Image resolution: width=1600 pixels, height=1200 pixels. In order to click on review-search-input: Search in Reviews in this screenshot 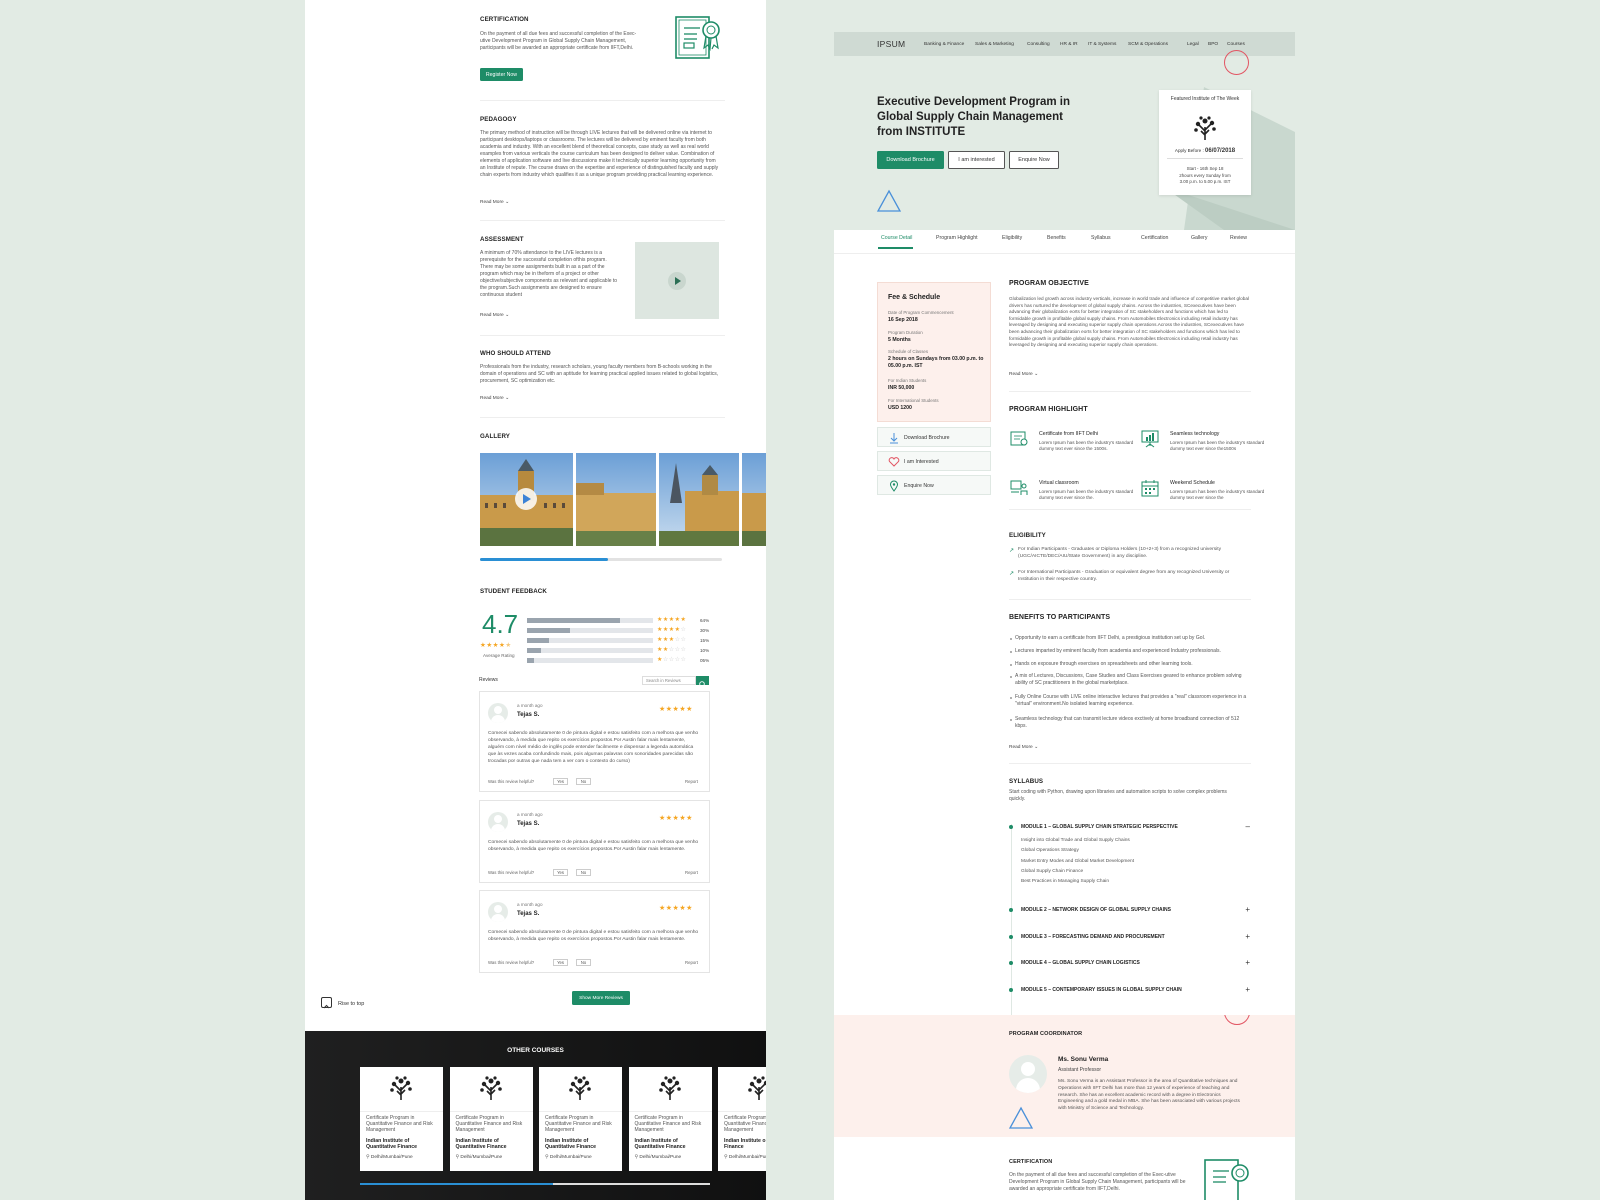, I will do `click(669, 680)`.